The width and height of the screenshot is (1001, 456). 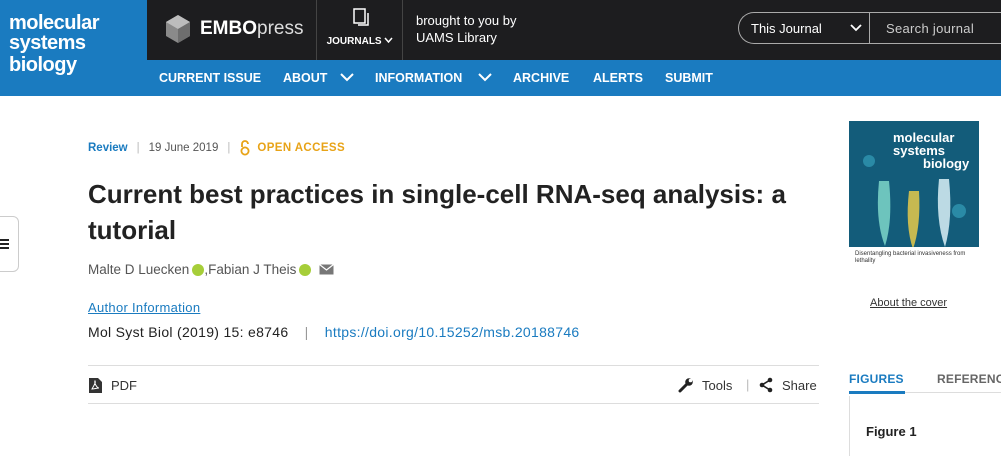 I want to click on pdf-button: PDF, so click(x=112, y=385).